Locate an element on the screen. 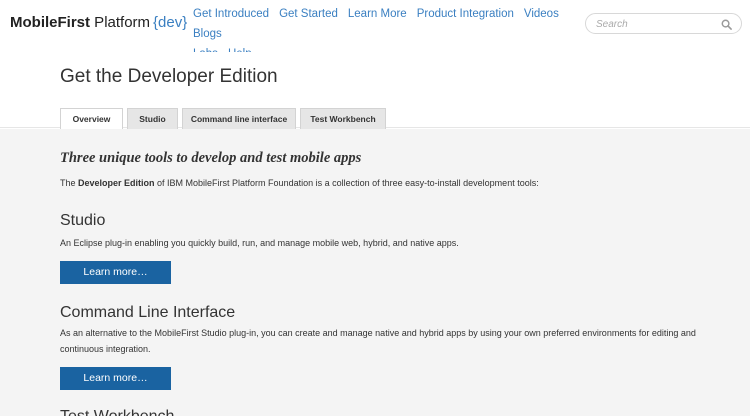  search-box is located at coordinates (663, 23).